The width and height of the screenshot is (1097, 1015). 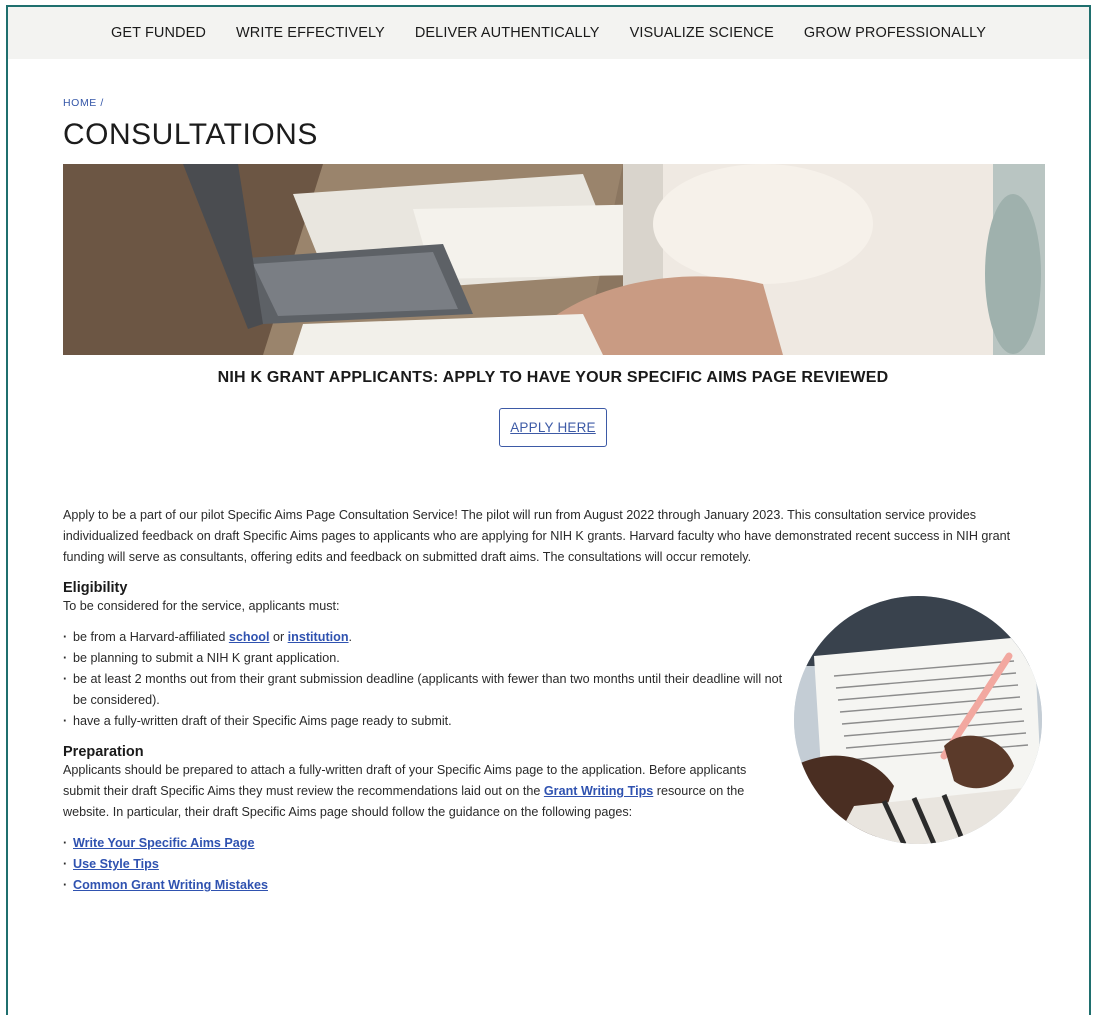 What do you see at coordinates (507, 33) in the screenshot?
I see `nav-deliver-authentically: DELIVER AUTHENTICALLY` at bounding box center [507, 33].